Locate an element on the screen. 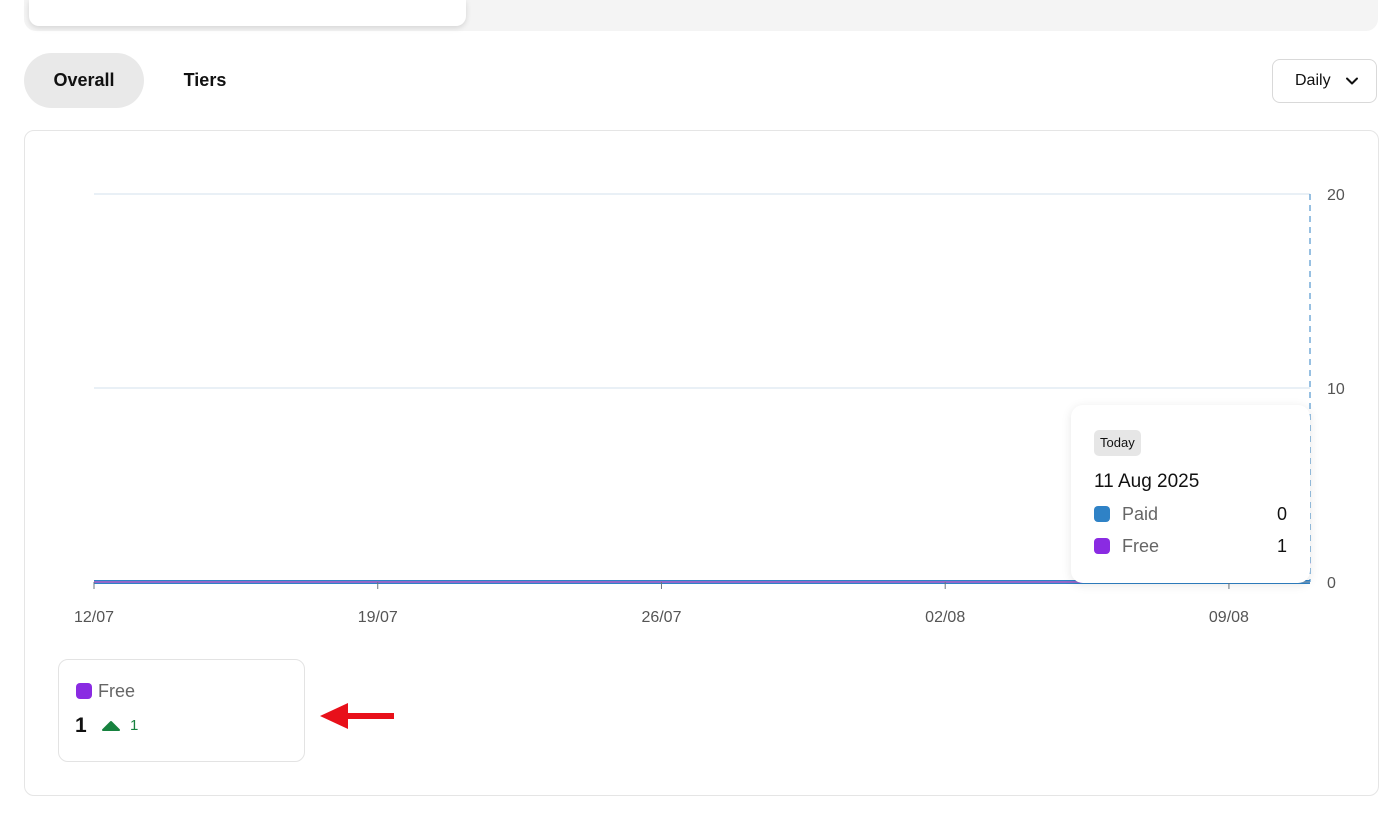  legend-name: Free is located at coordinates (117, 691).